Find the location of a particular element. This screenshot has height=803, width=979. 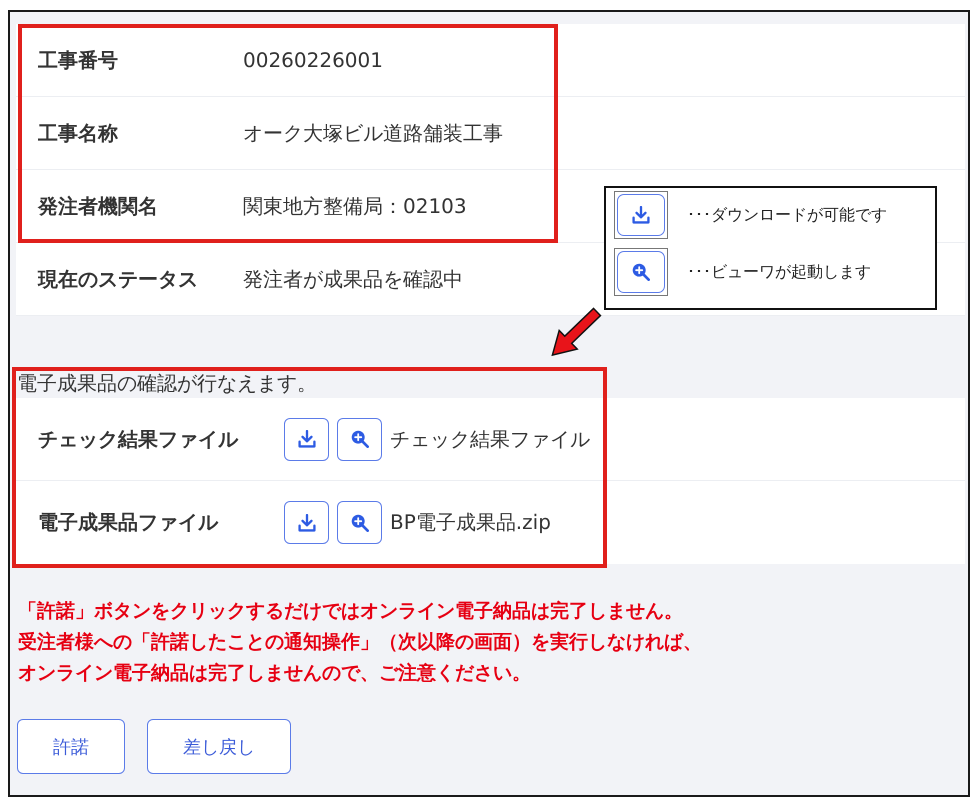

note-text: 電子成果品の確認が行なえます。 is located at coordinates (167, 383).